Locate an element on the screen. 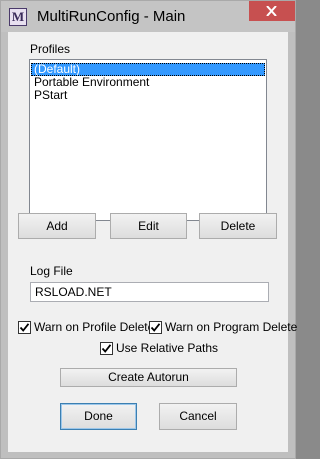 This screenshot has height=459, width=320. title-bar: M MultiRunConfig - Main is located at coordinates (148, 16).